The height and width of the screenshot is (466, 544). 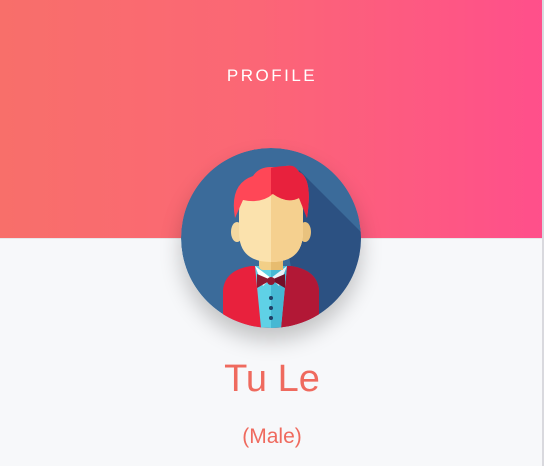 What do you see at coordinates (272, 436) in the screenshot?
I see `profile-gender: (Male)` at bounding box center [272, 436].